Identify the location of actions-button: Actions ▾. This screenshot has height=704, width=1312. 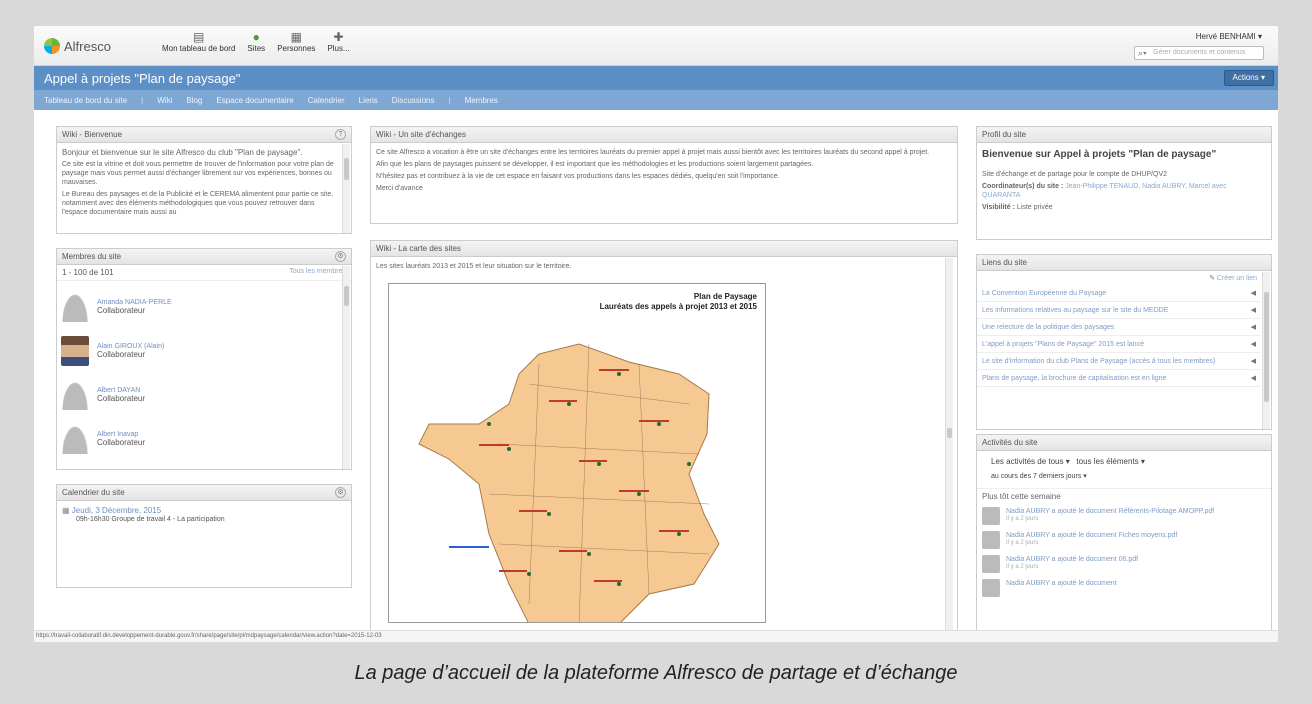
(1248, 78).